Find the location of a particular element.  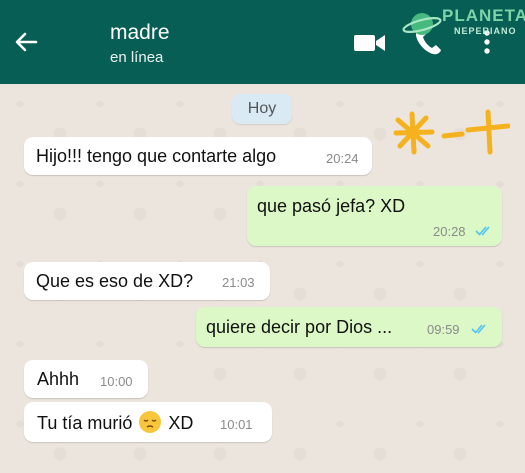

message-time: 20:24 is located at coordinates (342, 158).